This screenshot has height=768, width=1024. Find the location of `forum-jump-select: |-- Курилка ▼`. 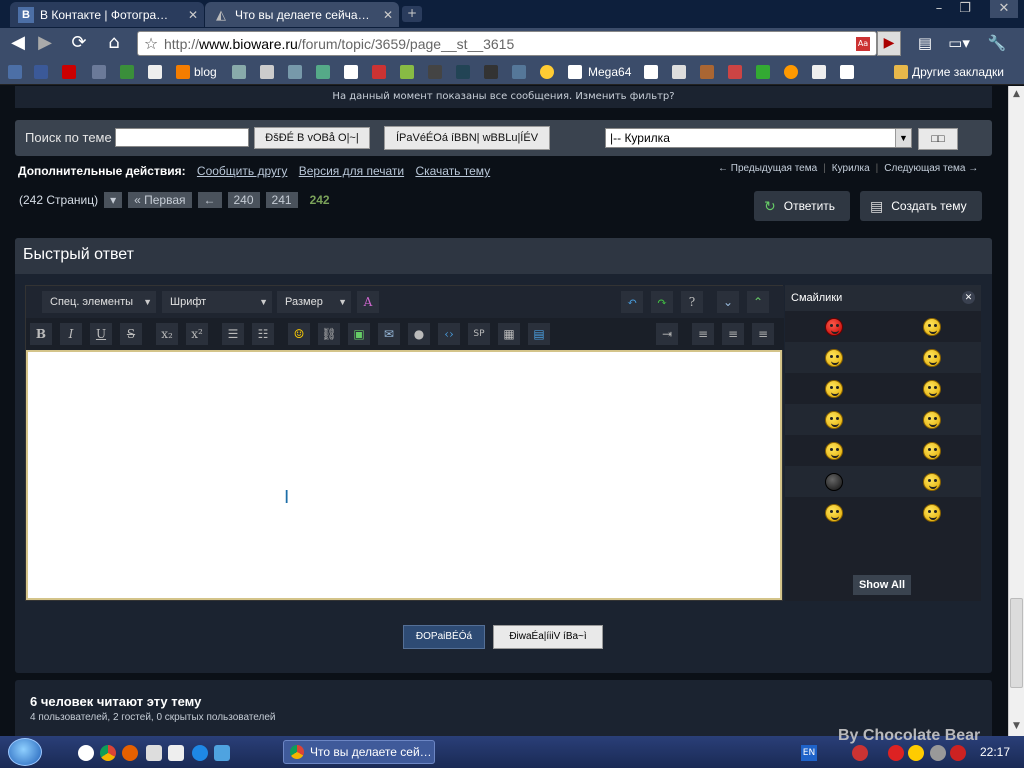

forum-jump-select: |-- Курилка ▼ is located at coordinates (758, 138).